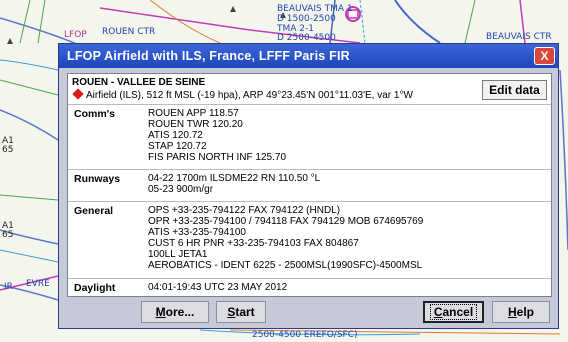 This screenshot has width=568, height=342. I want to click on section-line: 05-23 900m/gr, so click(181, 189).